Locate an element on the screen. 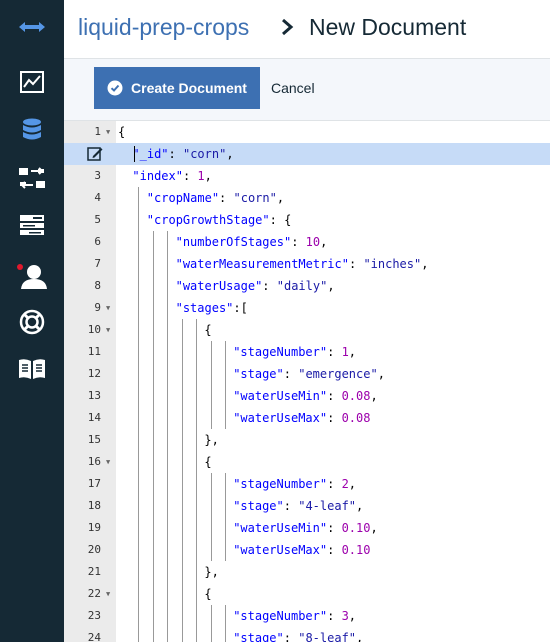 This screenshot has height=642, width=550. code-line: 7 "waterMeasurementMetric": "inches", is located at coordinates (307, 264).